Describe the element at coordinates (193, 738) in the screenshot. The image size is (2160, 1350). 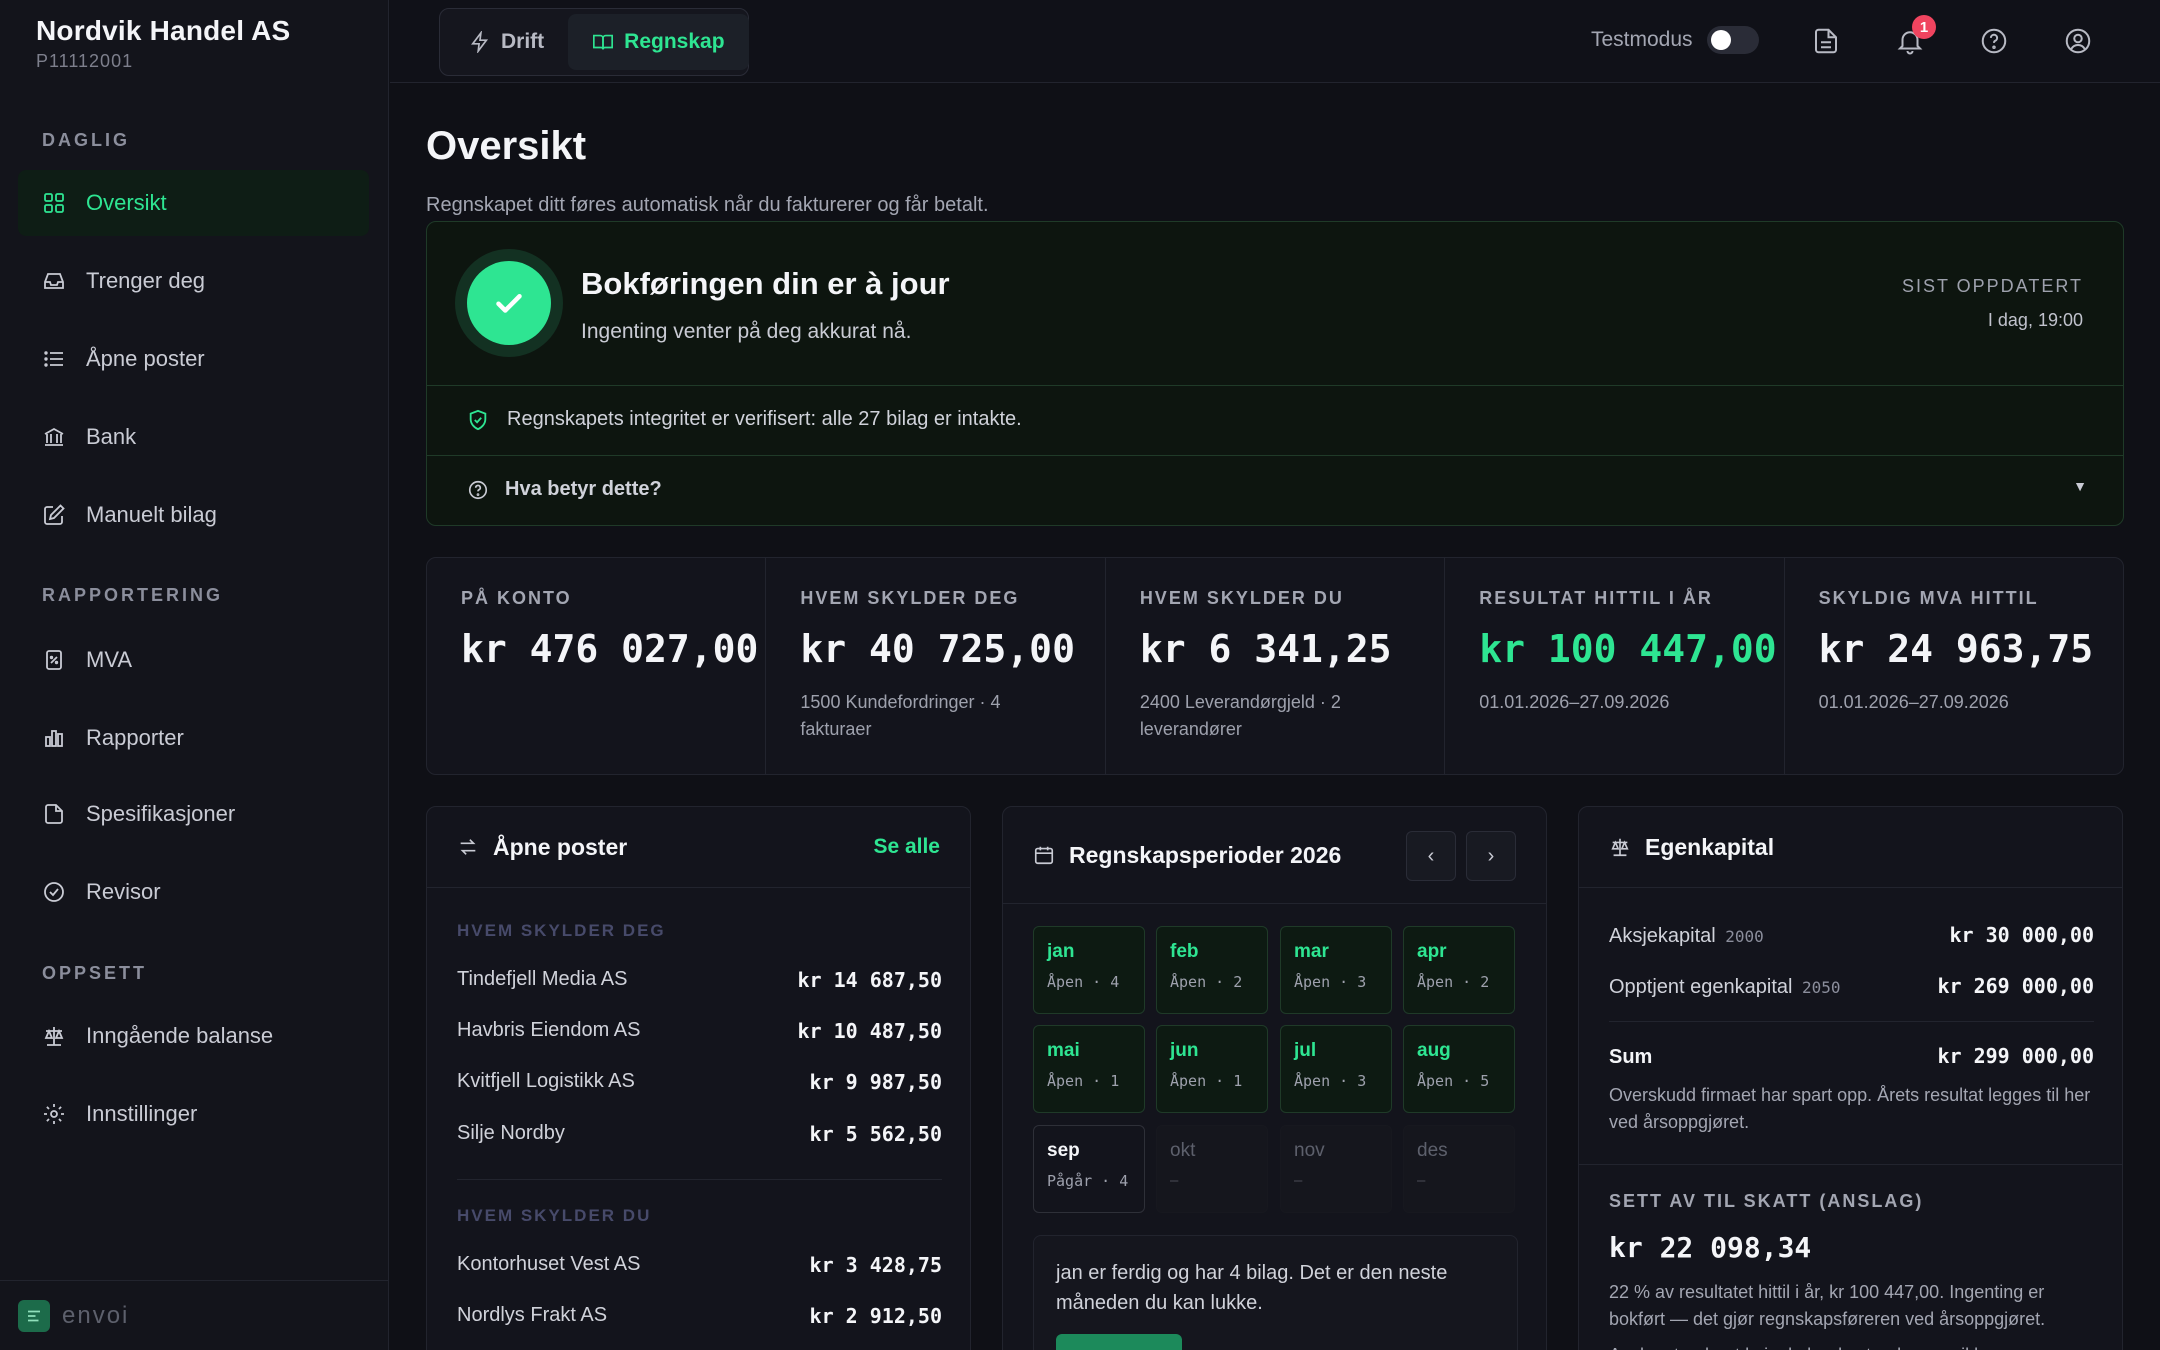
I see `sidebar-item-rapporter: Rapporter` at that location.